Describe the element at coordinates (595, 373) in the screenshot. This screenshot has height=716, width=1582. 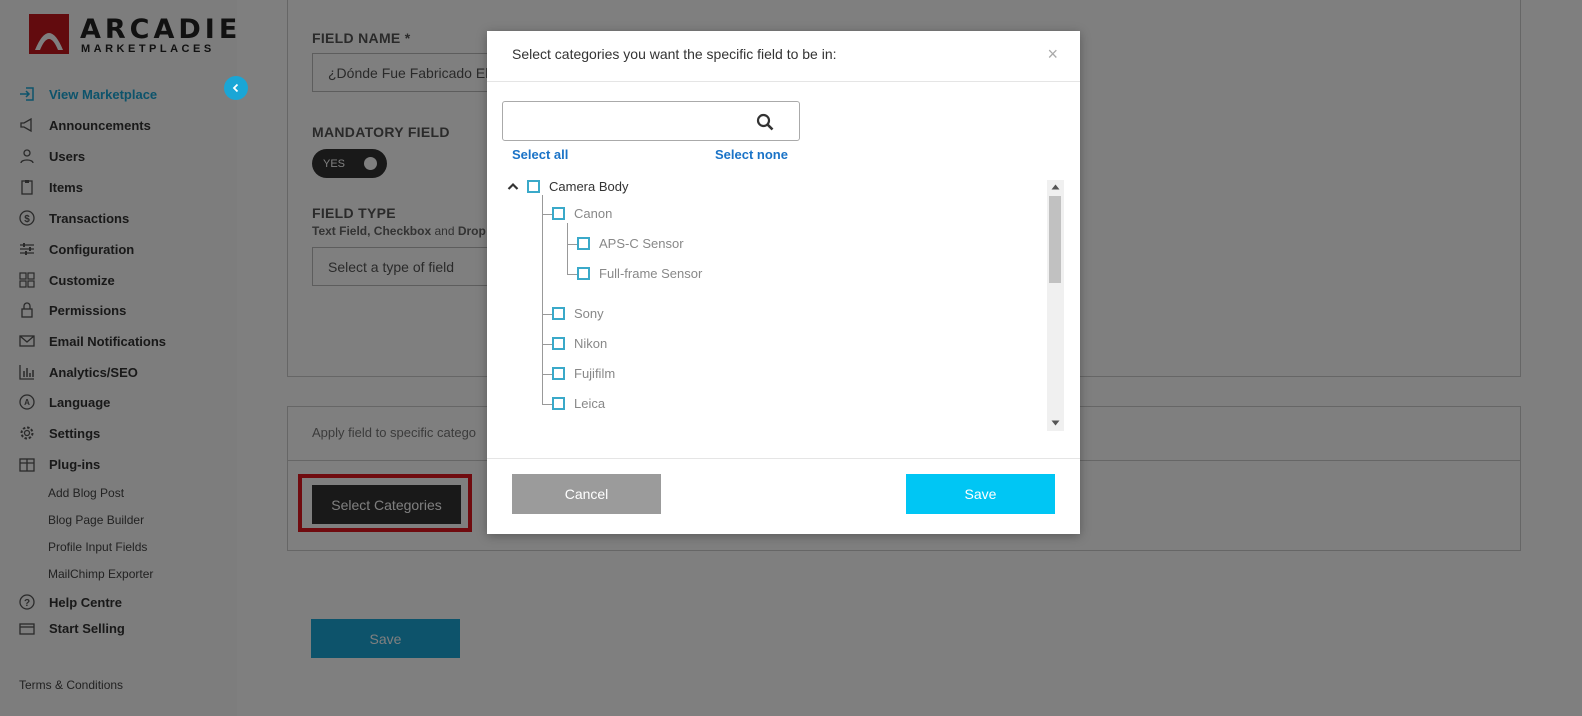
I see `tree-item-label: Fujifilm` at that location.